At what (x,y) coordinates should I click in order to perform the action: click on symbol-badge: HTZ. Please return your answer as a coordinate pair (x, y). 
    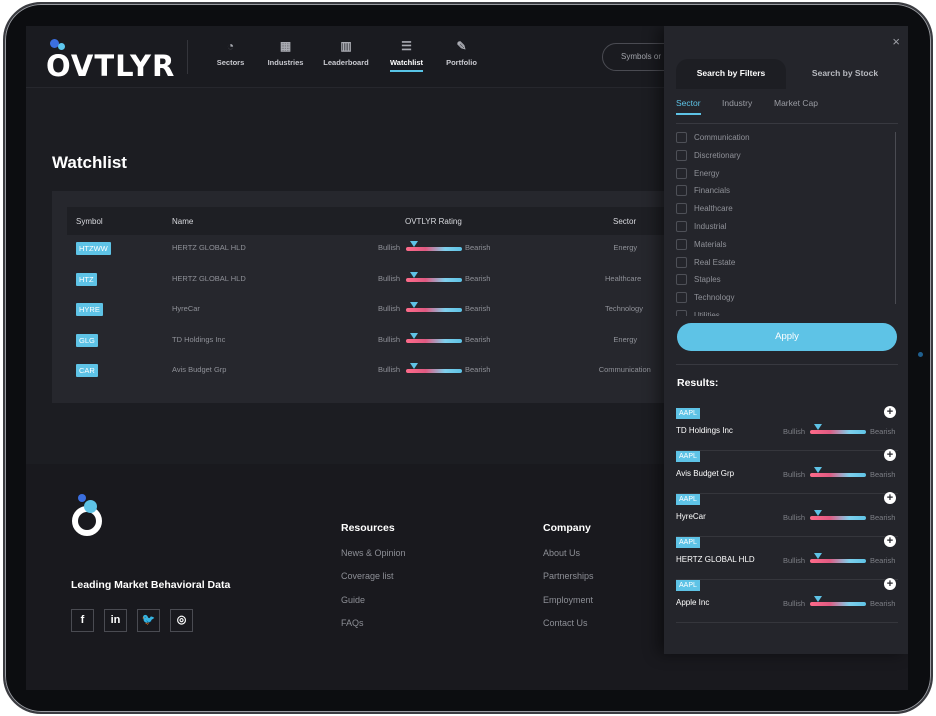
    Looking at the image, I should click on (86, 279).